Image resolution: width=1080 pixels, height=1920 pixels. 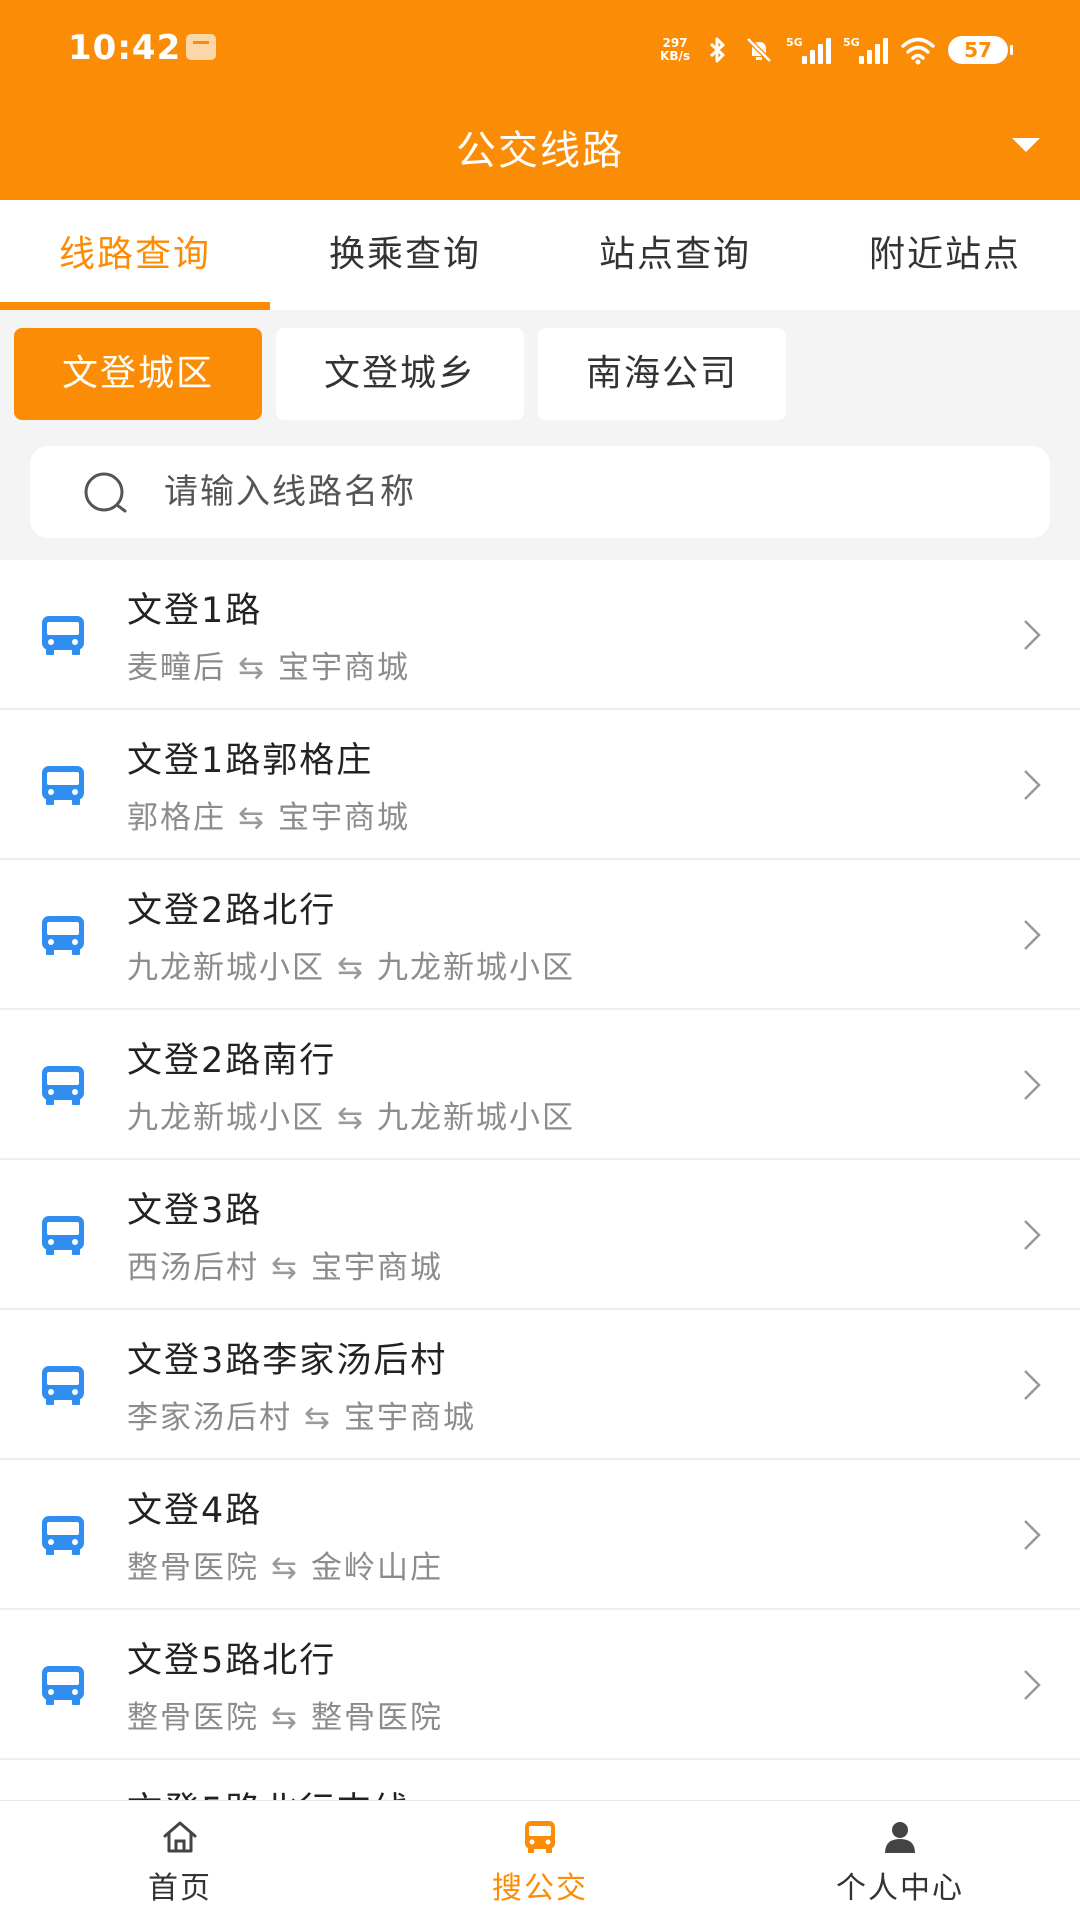 I want to click on route-terminals: 麦疃后 ⇆ 宝宇商城, so click(x=268, y=664).